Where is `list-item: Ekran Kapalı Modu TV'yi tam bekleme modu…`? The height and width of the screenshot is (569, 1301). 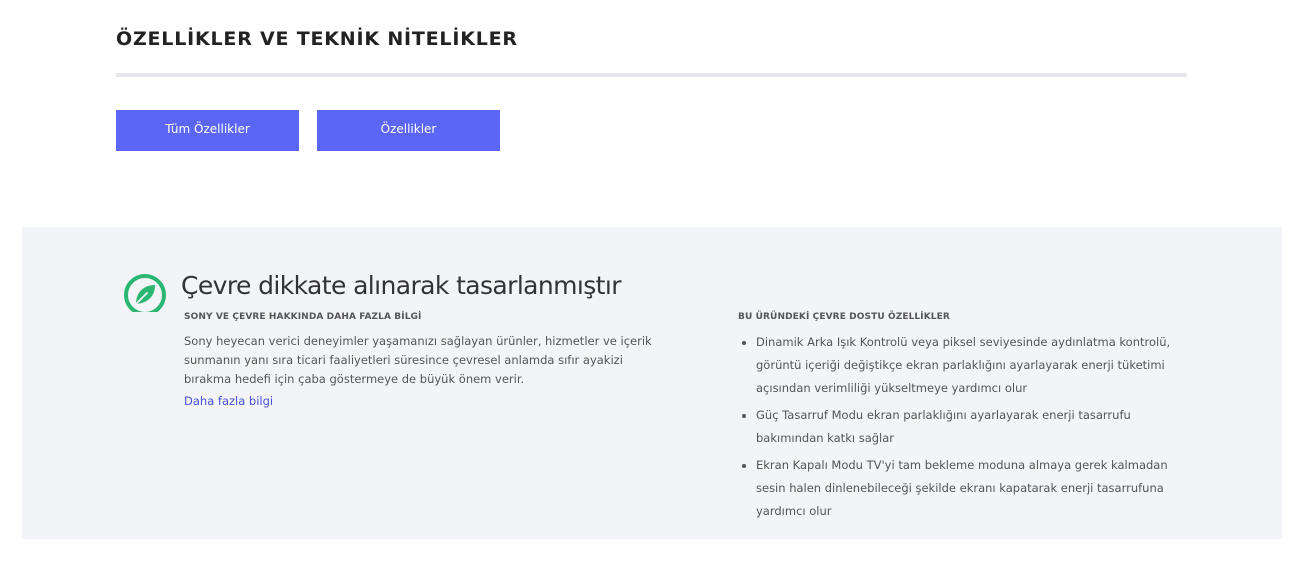
list-item: Ekran Kapalı Modu TV'yi tam bekleme modu… is located at coordinates (977, 488).